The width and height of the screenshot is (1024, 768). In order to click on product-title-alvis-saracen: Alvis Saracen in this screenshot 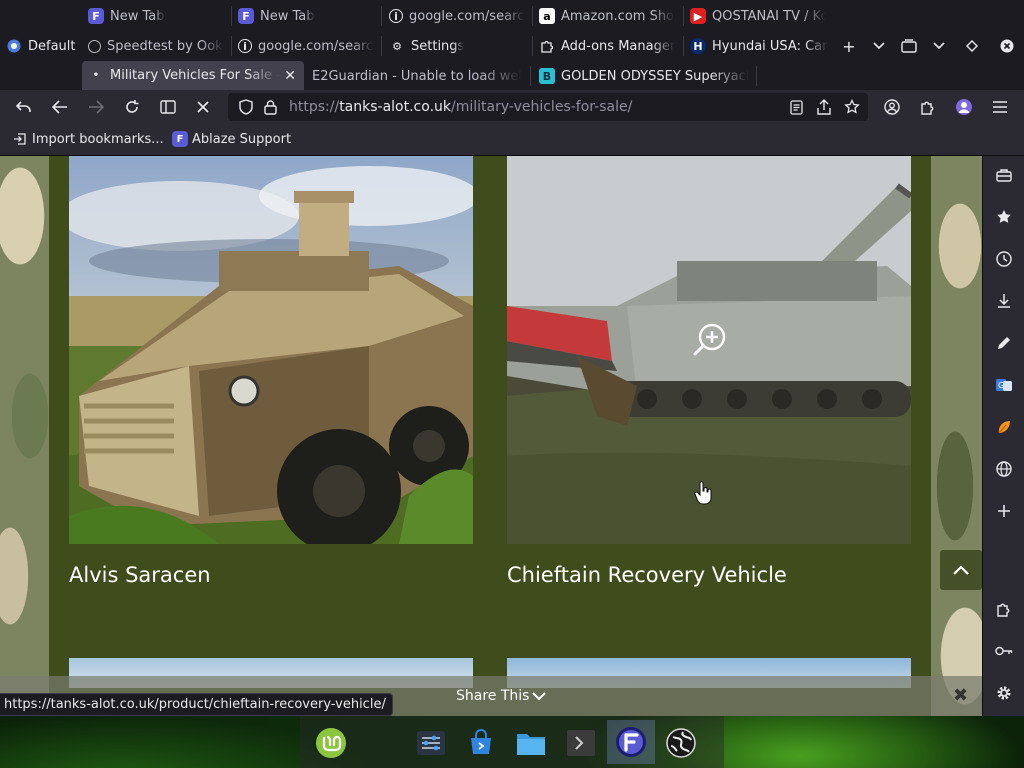, I will do `click(140, 575)`.